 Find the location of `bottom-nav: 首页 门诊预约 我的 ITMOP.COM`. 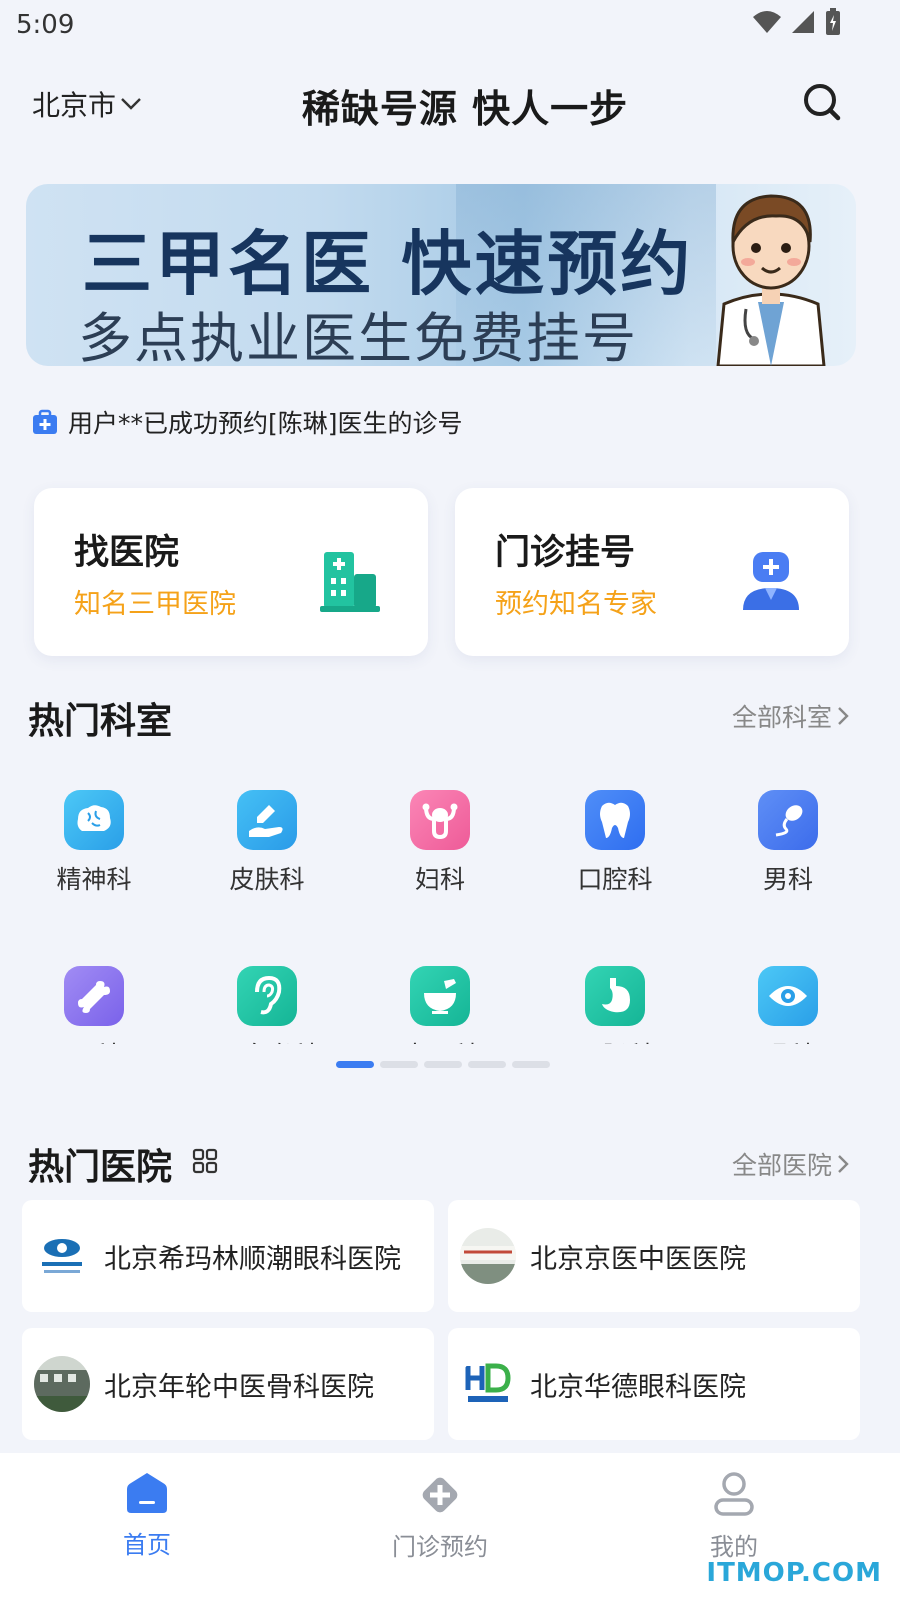

bottom-nav: 首页 门诊预约 我的 ITMOP.COM is located at coordinates (450, 1526).